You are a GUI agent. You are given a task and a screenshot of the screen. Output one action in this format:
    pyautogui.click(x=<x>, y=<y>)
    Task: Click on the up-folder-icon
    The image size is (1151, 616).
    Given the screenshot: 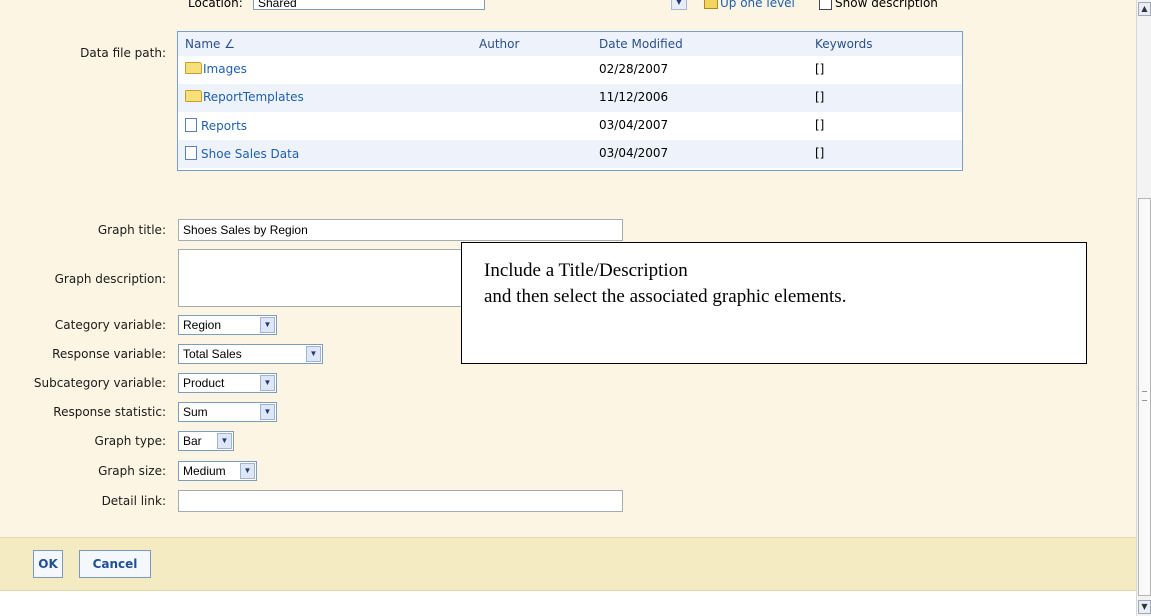 What is the action you would take?
    pyautogui.click(x=711, y=4)
    